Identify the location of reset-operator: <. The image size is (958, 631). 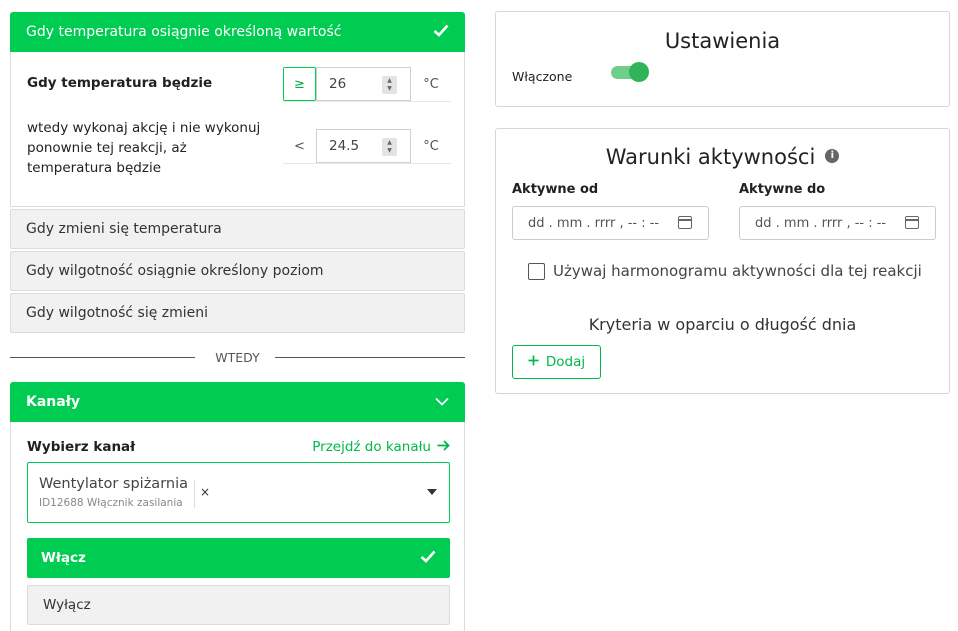
(299, 146).